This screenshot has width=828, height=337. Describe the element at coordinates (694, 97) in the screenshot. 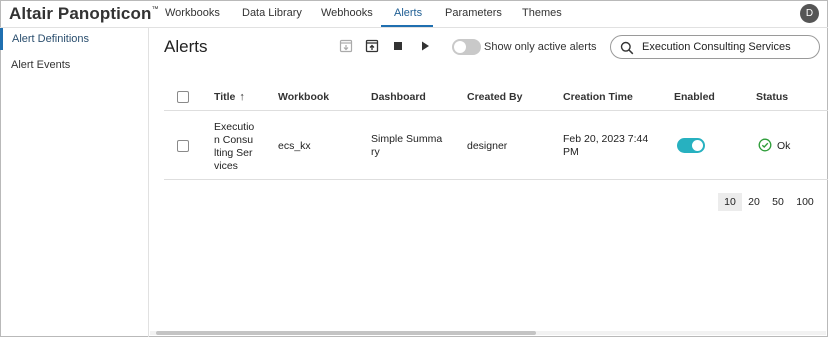

I see `column-enabled: Enabled` at that location.